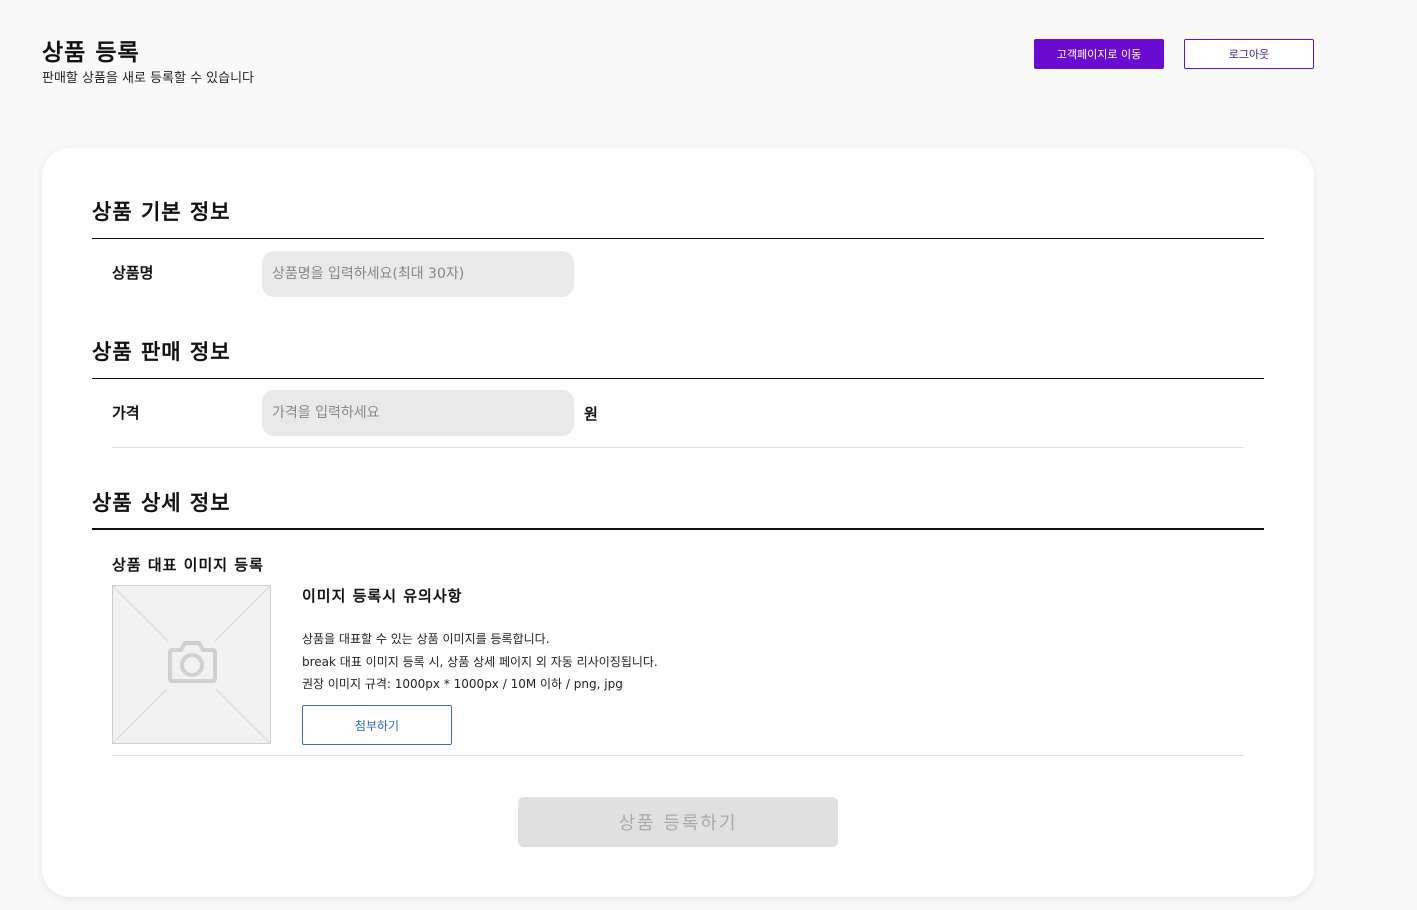 The image size is (1417, 910). What do you see at coordinates (591, 414) in the screenshot?
I see `price-unit-label: 원` at bounding box center [591, 414].